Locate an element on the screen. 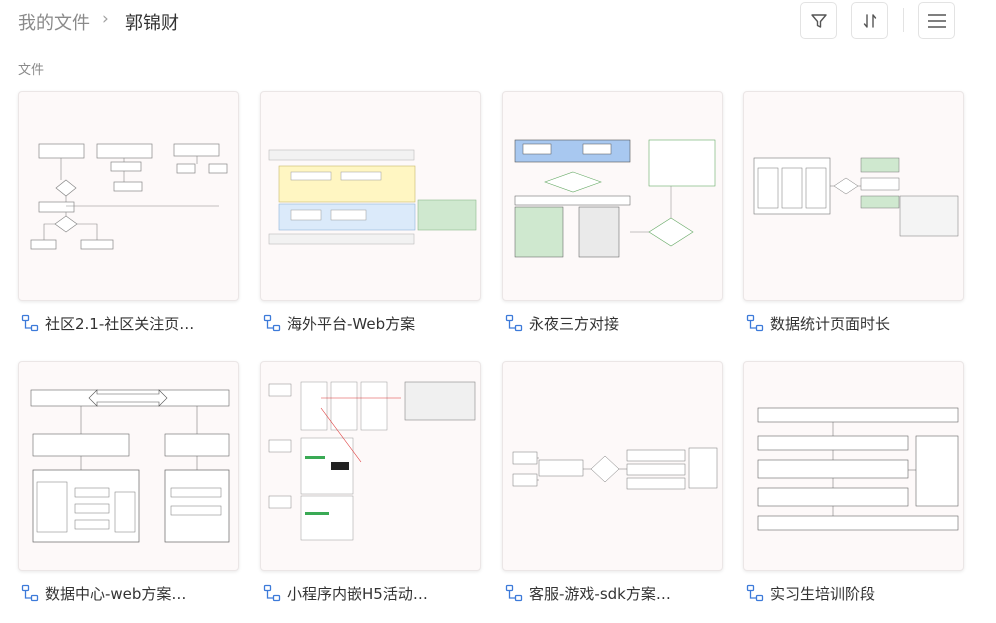 The image size is (996, 623). breadcrumb-current: 郭锦财 is located at coordinates (152, 23).